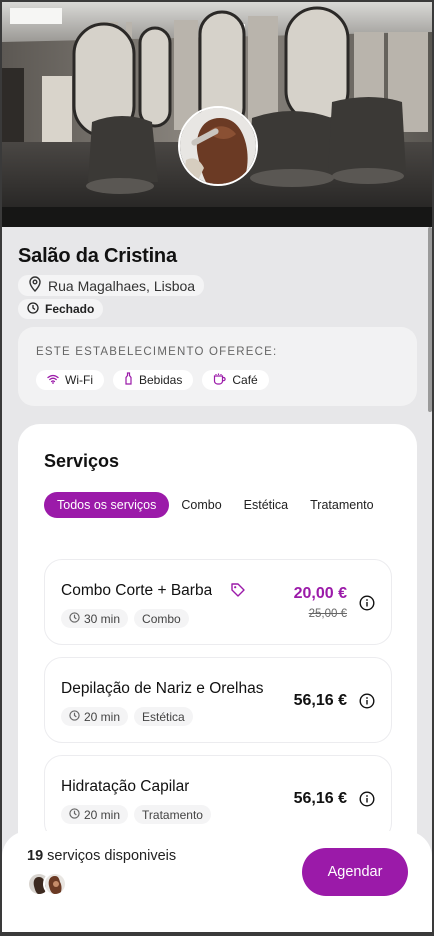  I want to click on service-name: Hidratação Capilar, so click(125, 786).